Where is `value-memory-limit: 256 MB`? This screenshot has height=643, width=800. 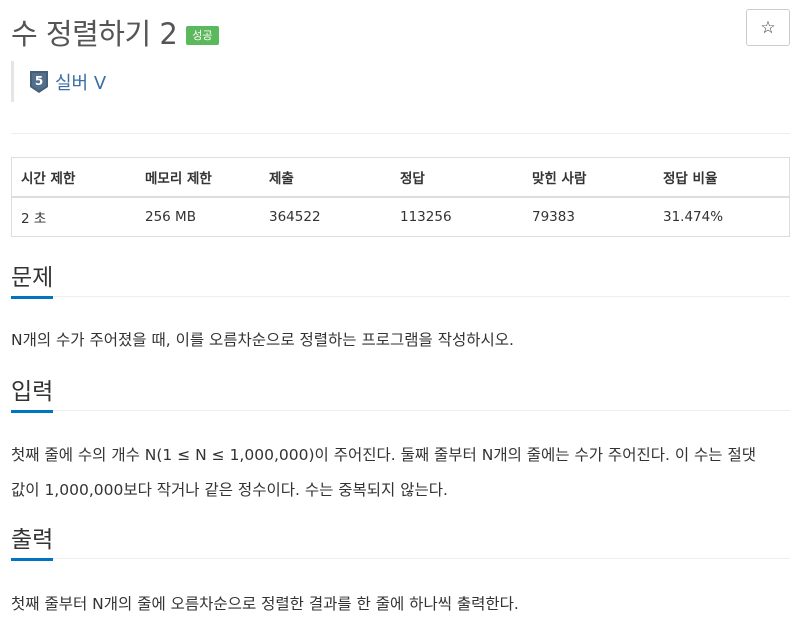 value-memory-limit: 256 MB is located at coordinates (198, 217).